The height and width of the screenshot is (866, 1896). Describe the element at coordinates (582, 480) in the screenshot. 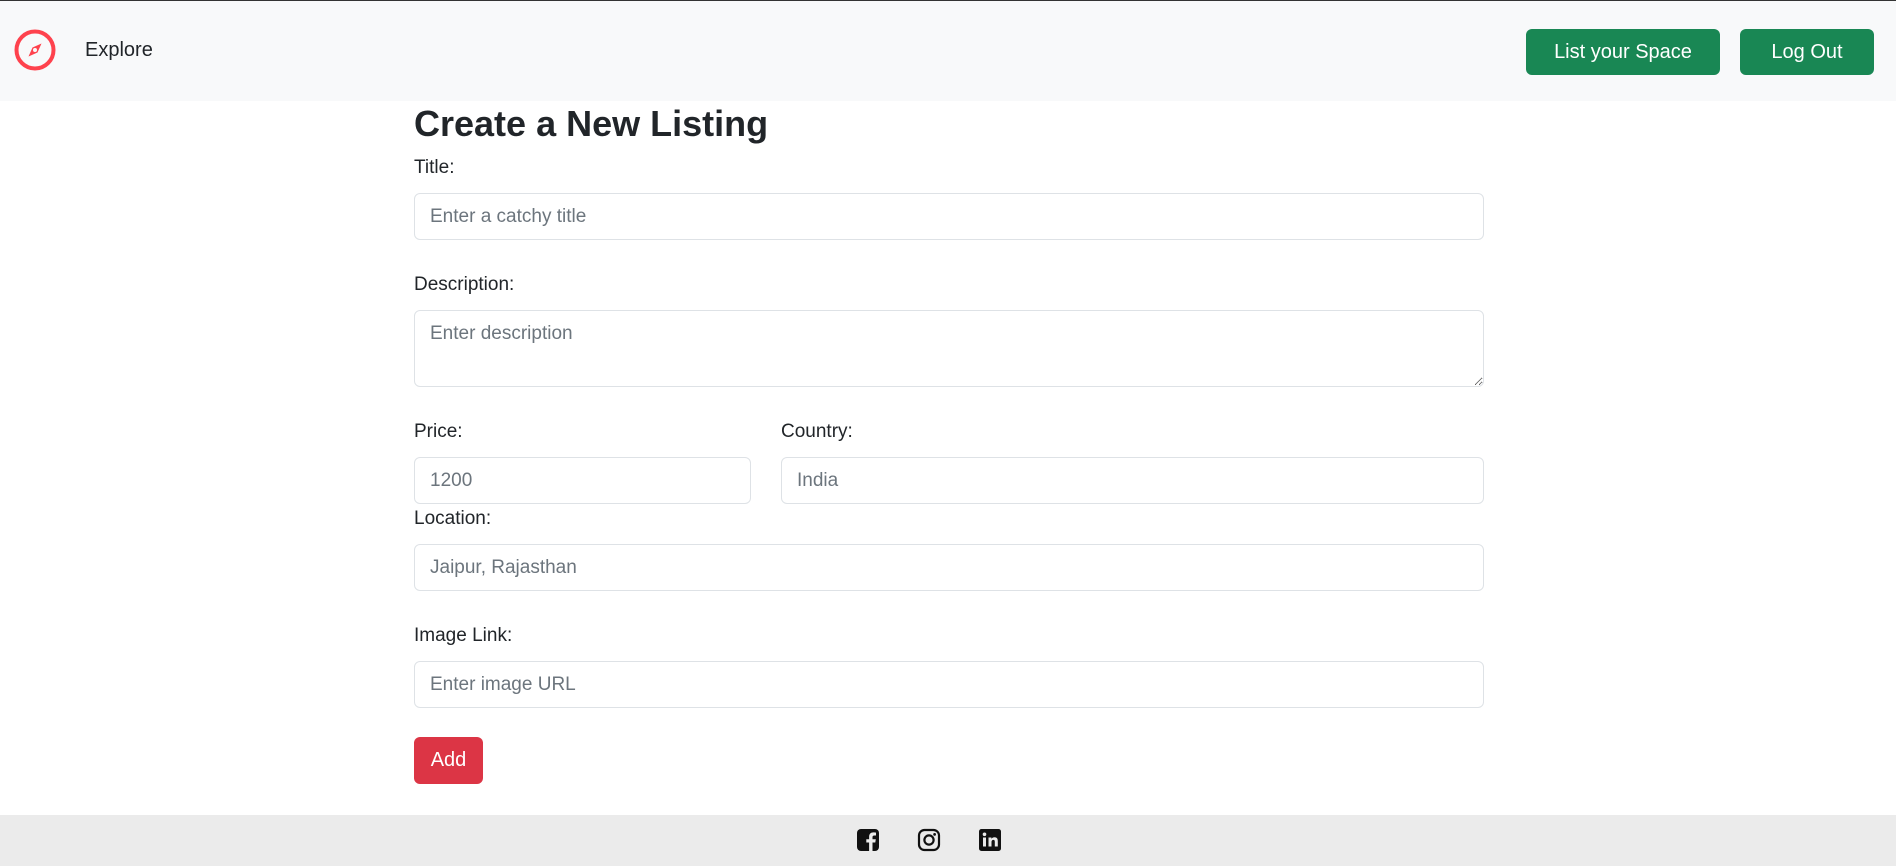

I see `price-input` at that location.